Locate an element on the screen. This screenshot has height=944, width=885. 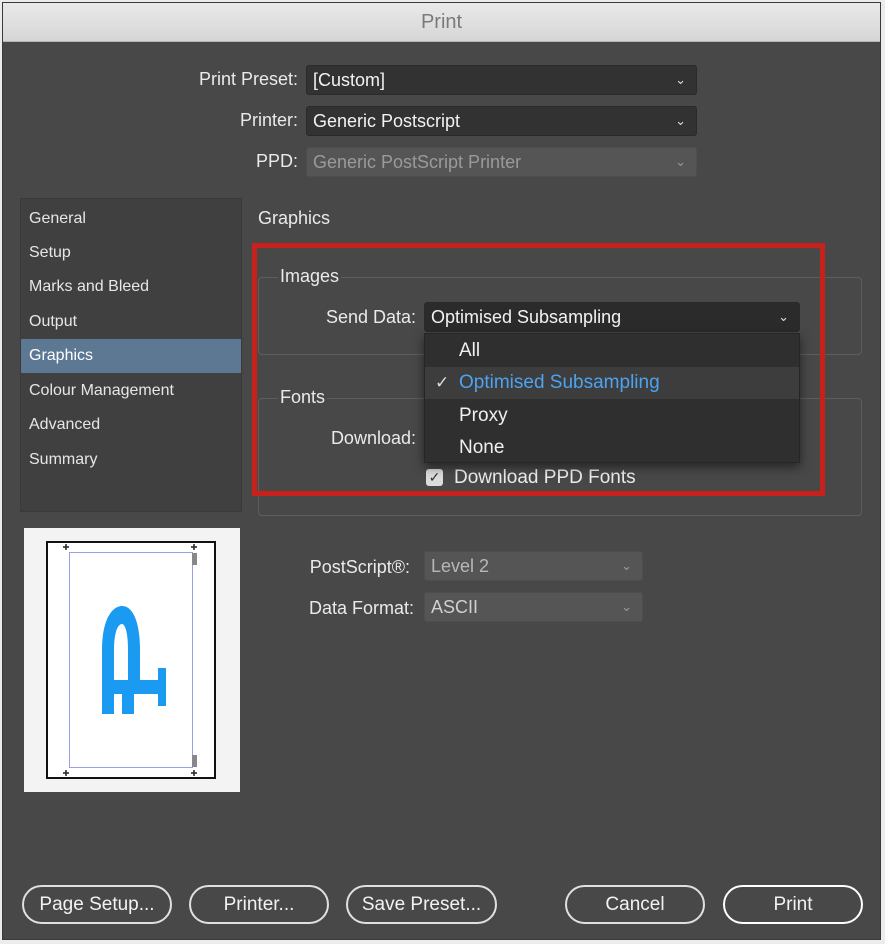
sidebar-item-graphics: Graphics is located at coordinates (131, 356).